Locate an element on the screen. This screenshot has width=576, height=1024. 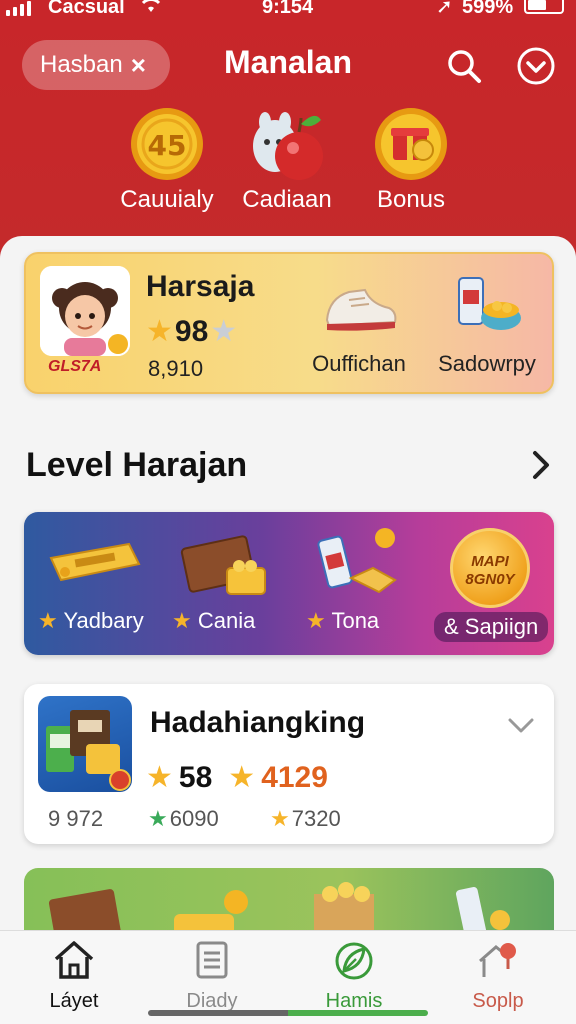
app-icon is located at coordinates (85, 744).